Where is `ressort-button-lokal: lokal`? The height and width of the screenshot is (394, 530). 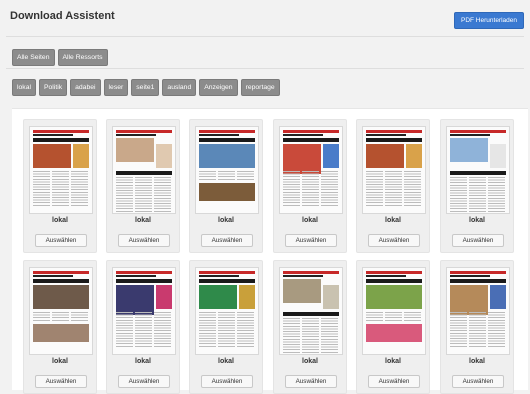
ressort-button-lokal: lokal is located at coordinates (24, 87).